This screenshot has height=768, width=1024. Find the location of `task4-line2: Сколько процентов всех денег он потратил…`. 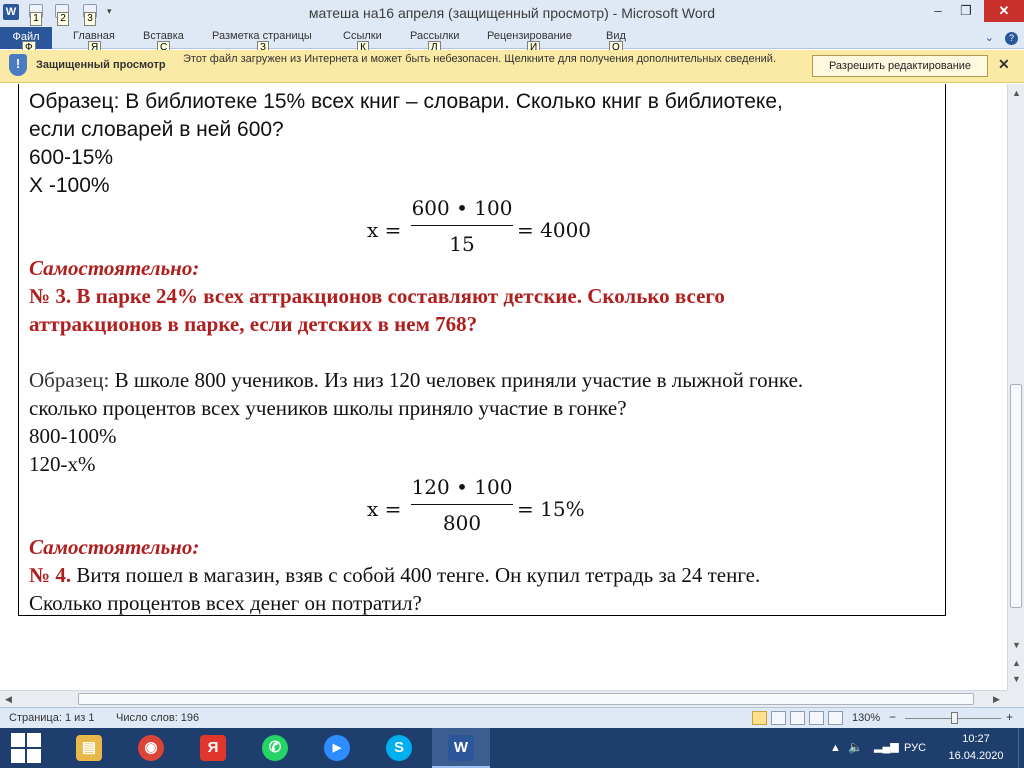

task4-line2: Сколько процентов всех денег он потратил… is located at coordinates (225, 603).